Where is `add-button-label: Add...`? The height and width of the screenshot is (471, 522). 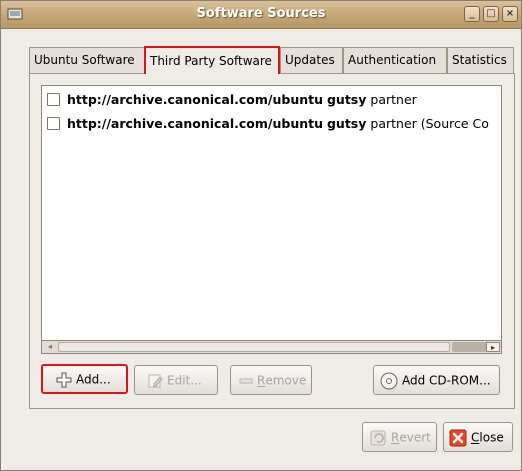
add-button-label: Add... is located at coordinates (93, 379).